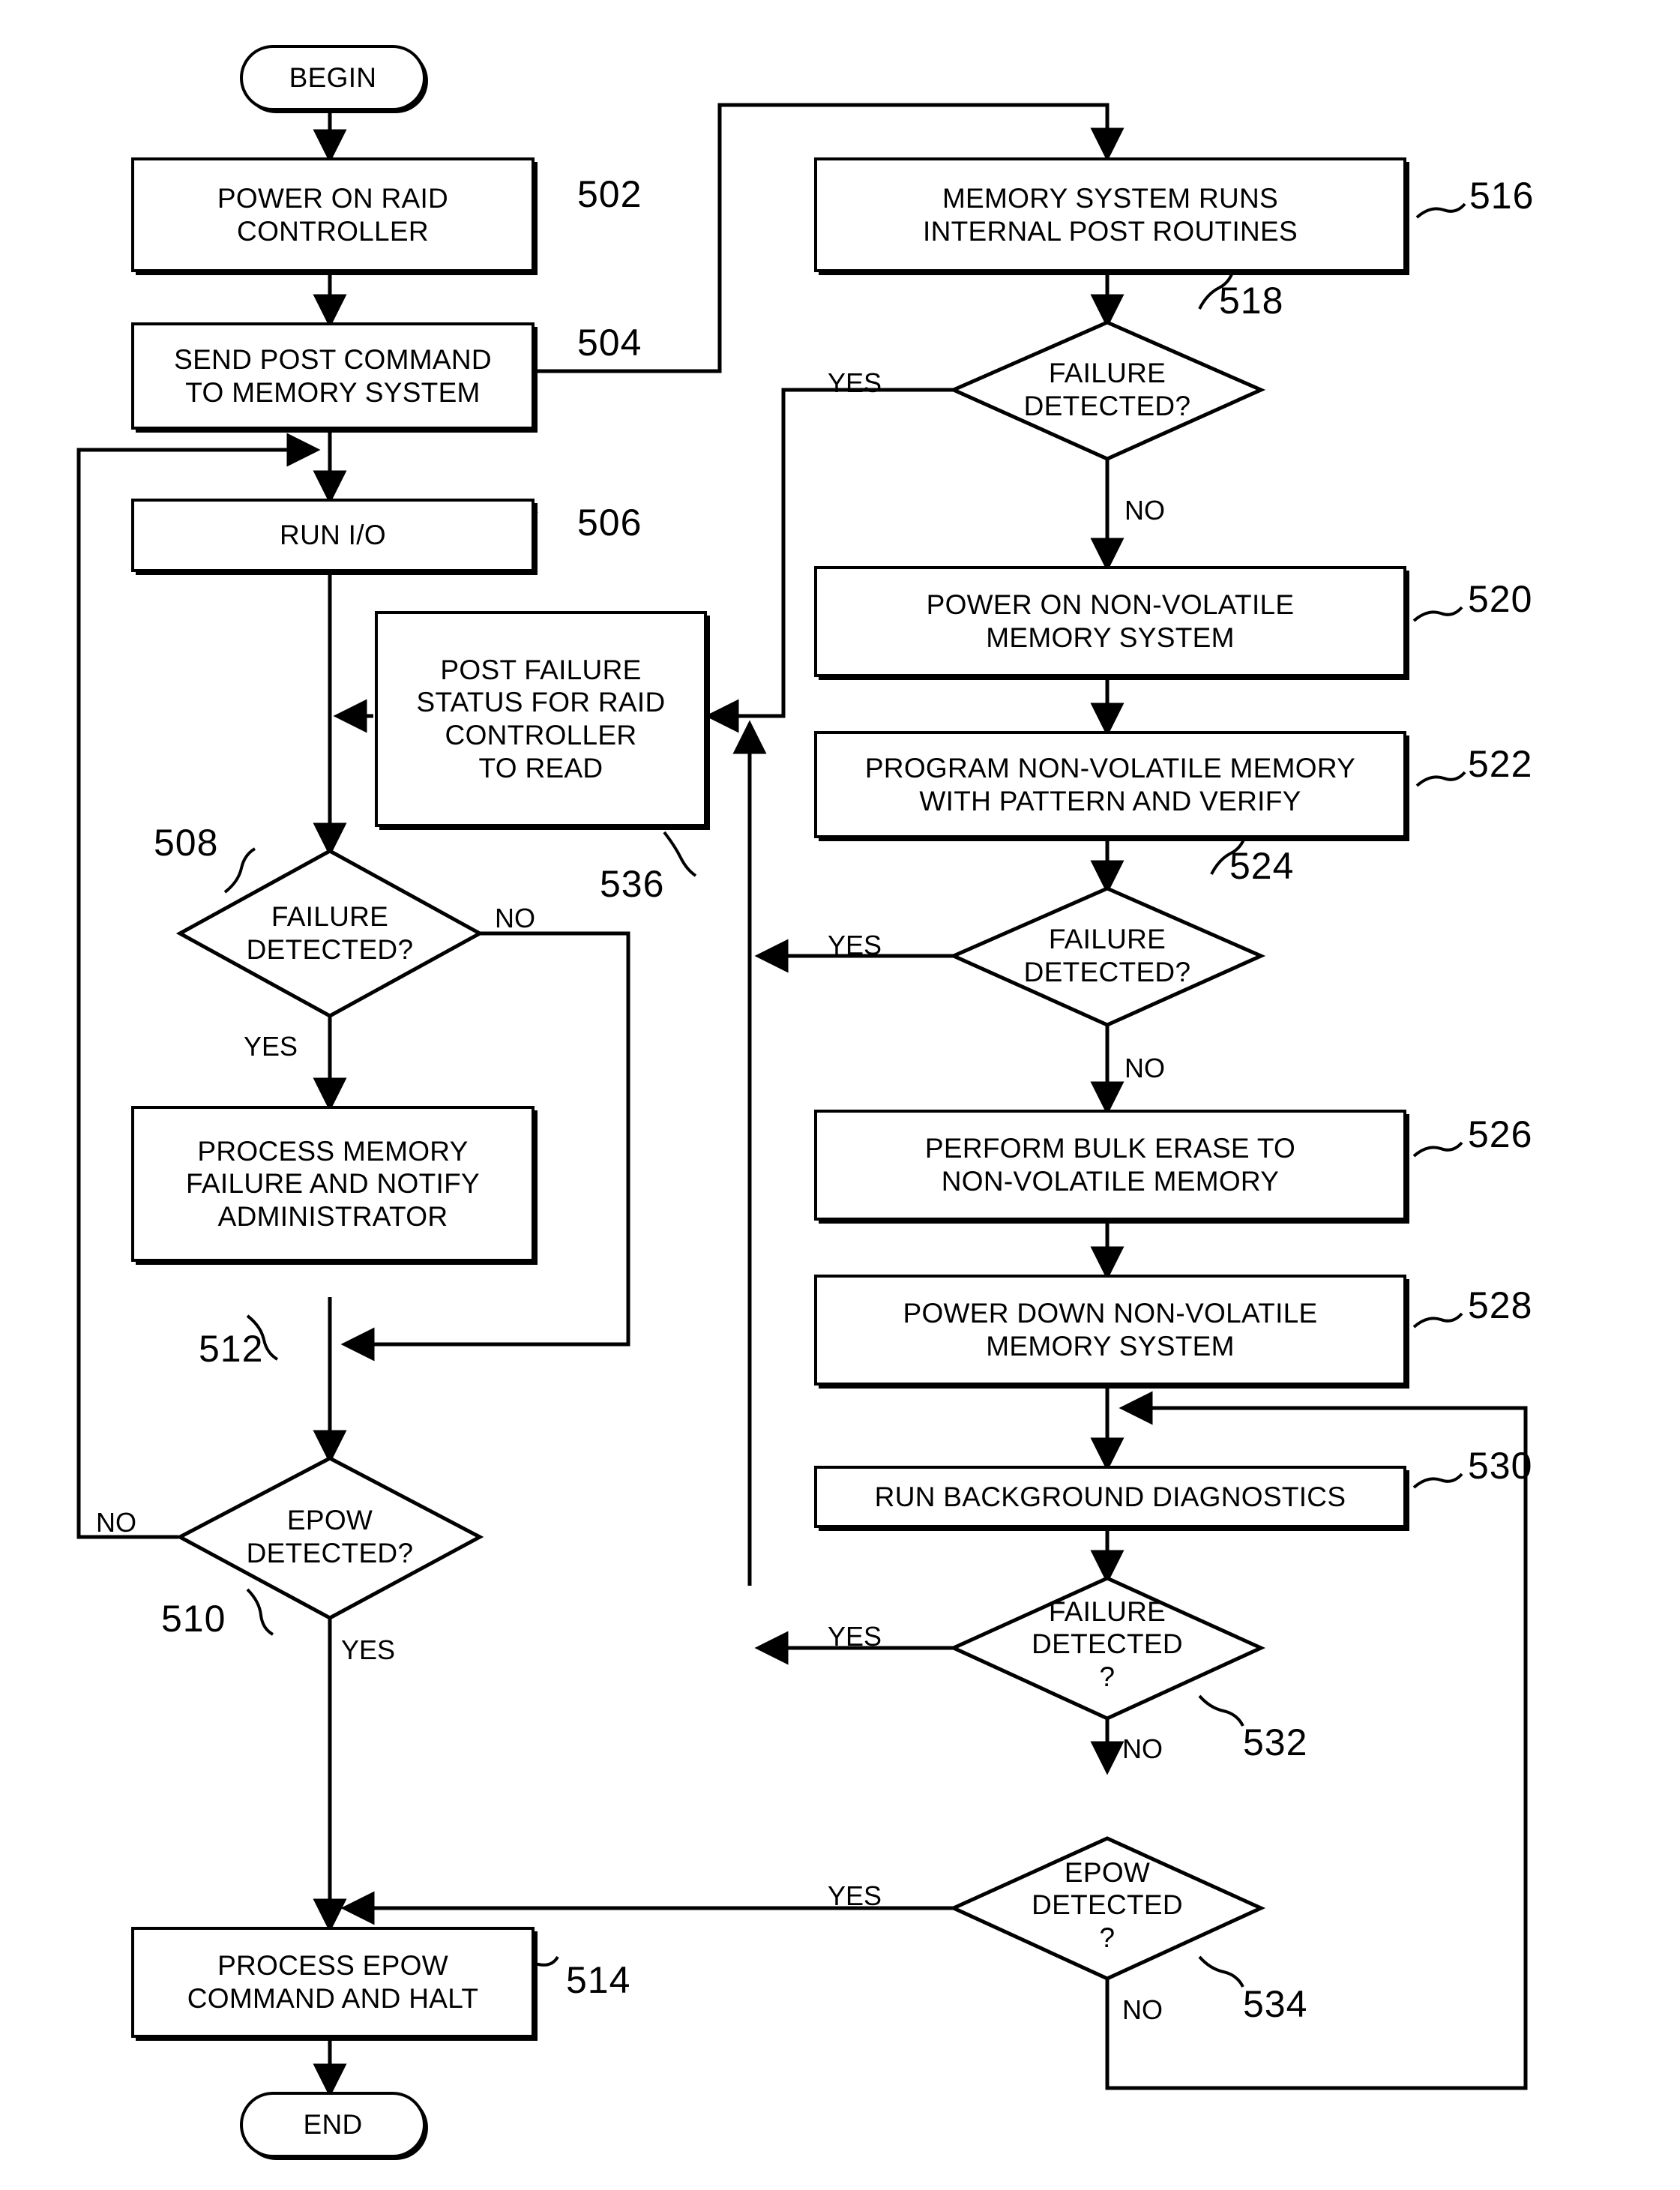 This screenshot has height=2190, width=1680. What do you see at coordinates (271, 1046) in the screenshot?
I see `edge-label-508-yes: YES` at bounding box center [271, 1046].